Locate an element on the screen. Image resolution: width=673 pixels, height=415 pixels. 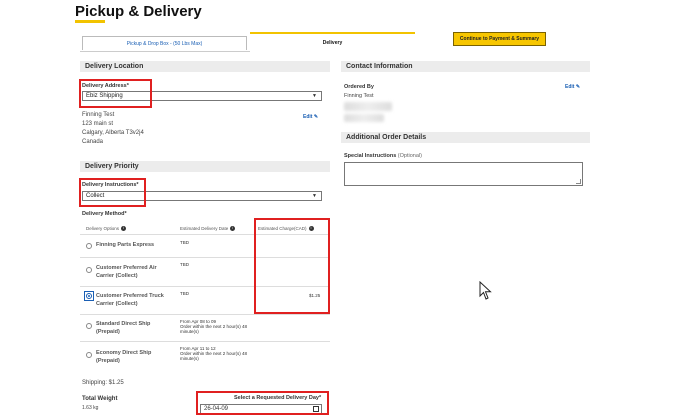
option-radio-truck-carrier is located at coordinates (89, 296).